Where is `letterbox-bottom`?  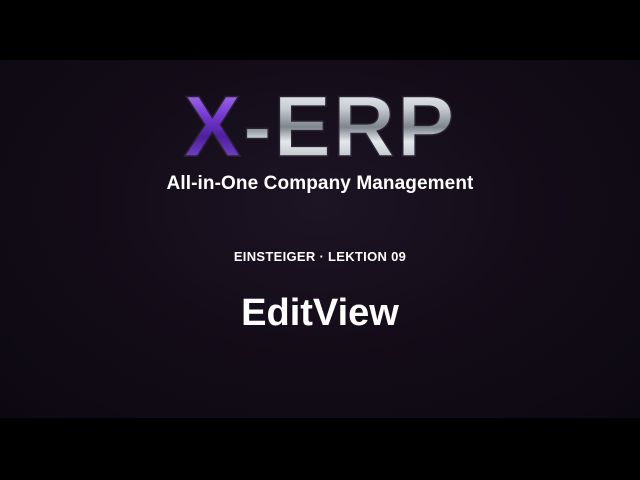
letterbox-bottom is located at coordinates (320, 449).